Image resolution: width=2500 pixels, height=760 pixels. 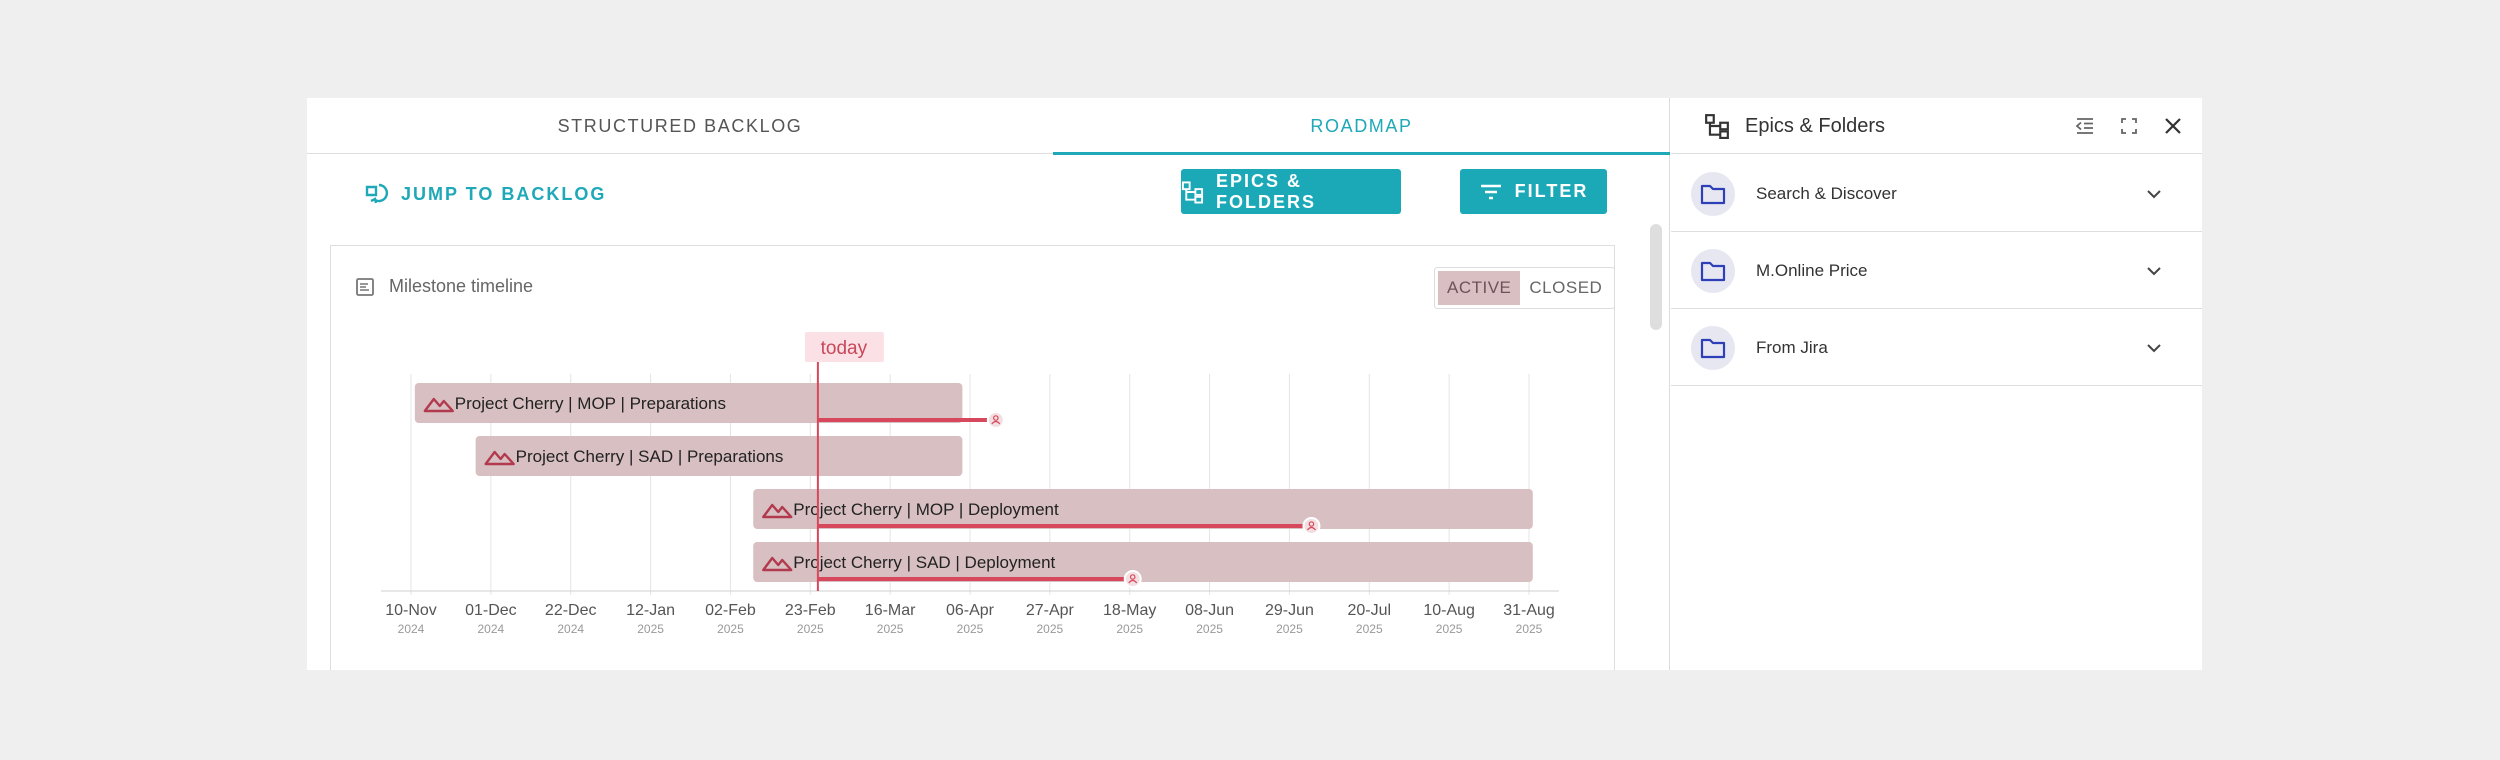 I want to click on today-label: today, so click(x=844, y=348).